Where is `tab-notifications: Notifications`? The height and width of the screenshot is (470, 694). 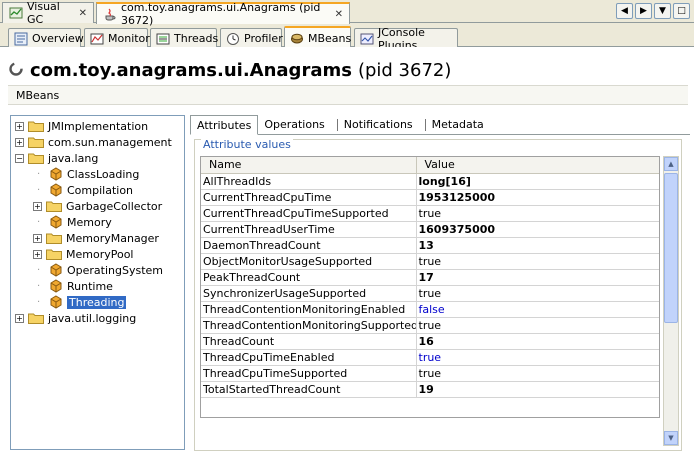
tab-notifications: Notifications is located at coordinates (378, 124).